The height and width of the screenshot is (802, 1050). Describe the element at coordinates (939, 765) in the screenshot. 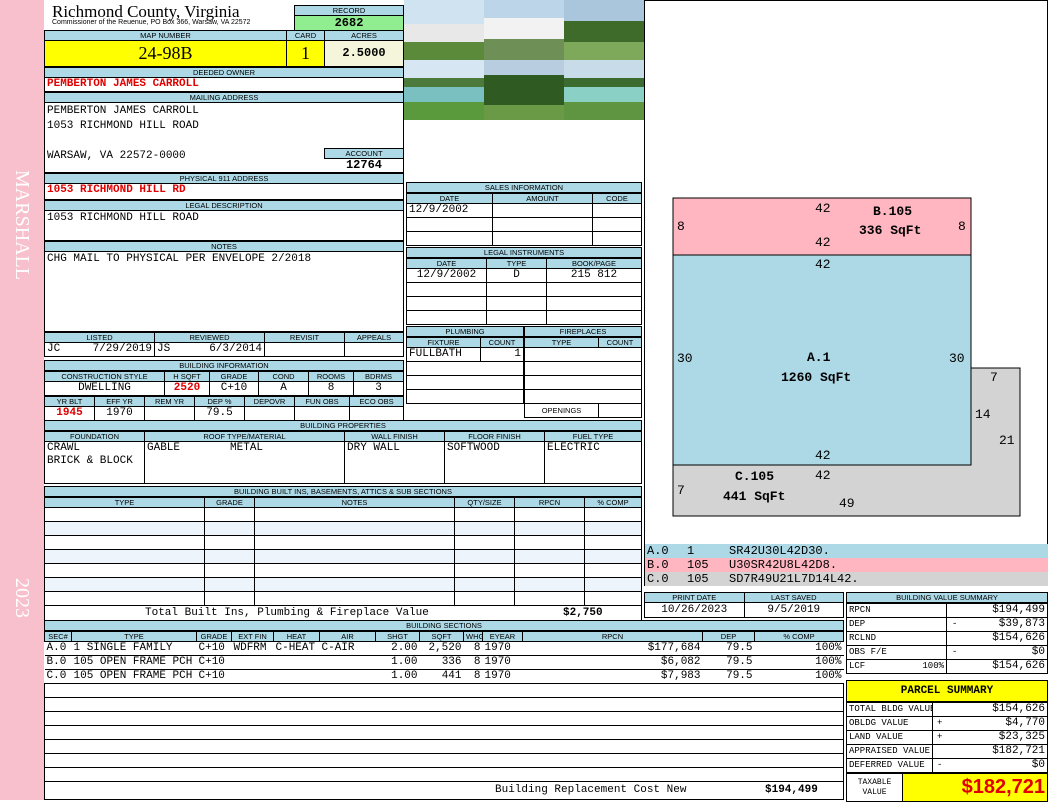

I see `parcel-sign: -` at that location.